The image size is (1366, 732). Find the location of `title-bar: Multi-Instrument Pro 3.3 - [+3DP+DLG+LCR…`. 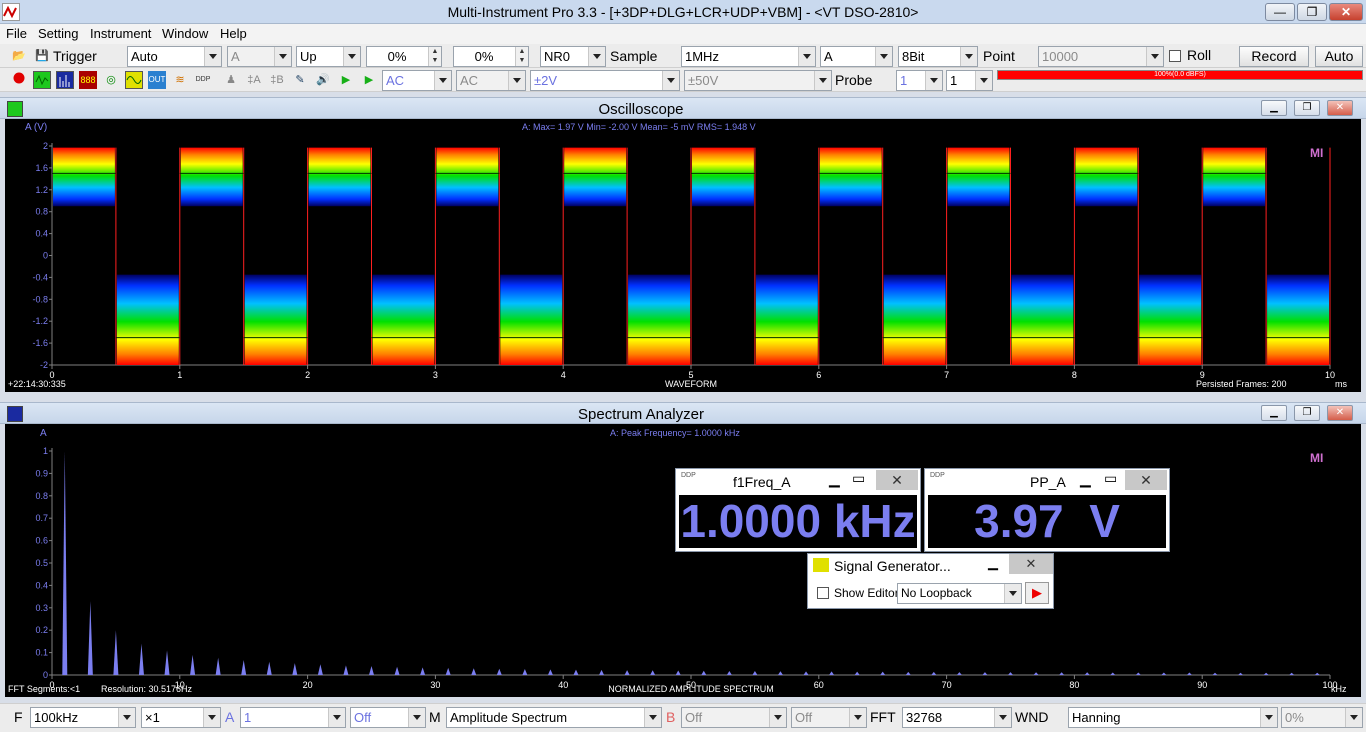

title-bar: Multi-Instrument Pro 3.3 - [+3DP+DLG+LCR… is located at coordinates (683, 12).